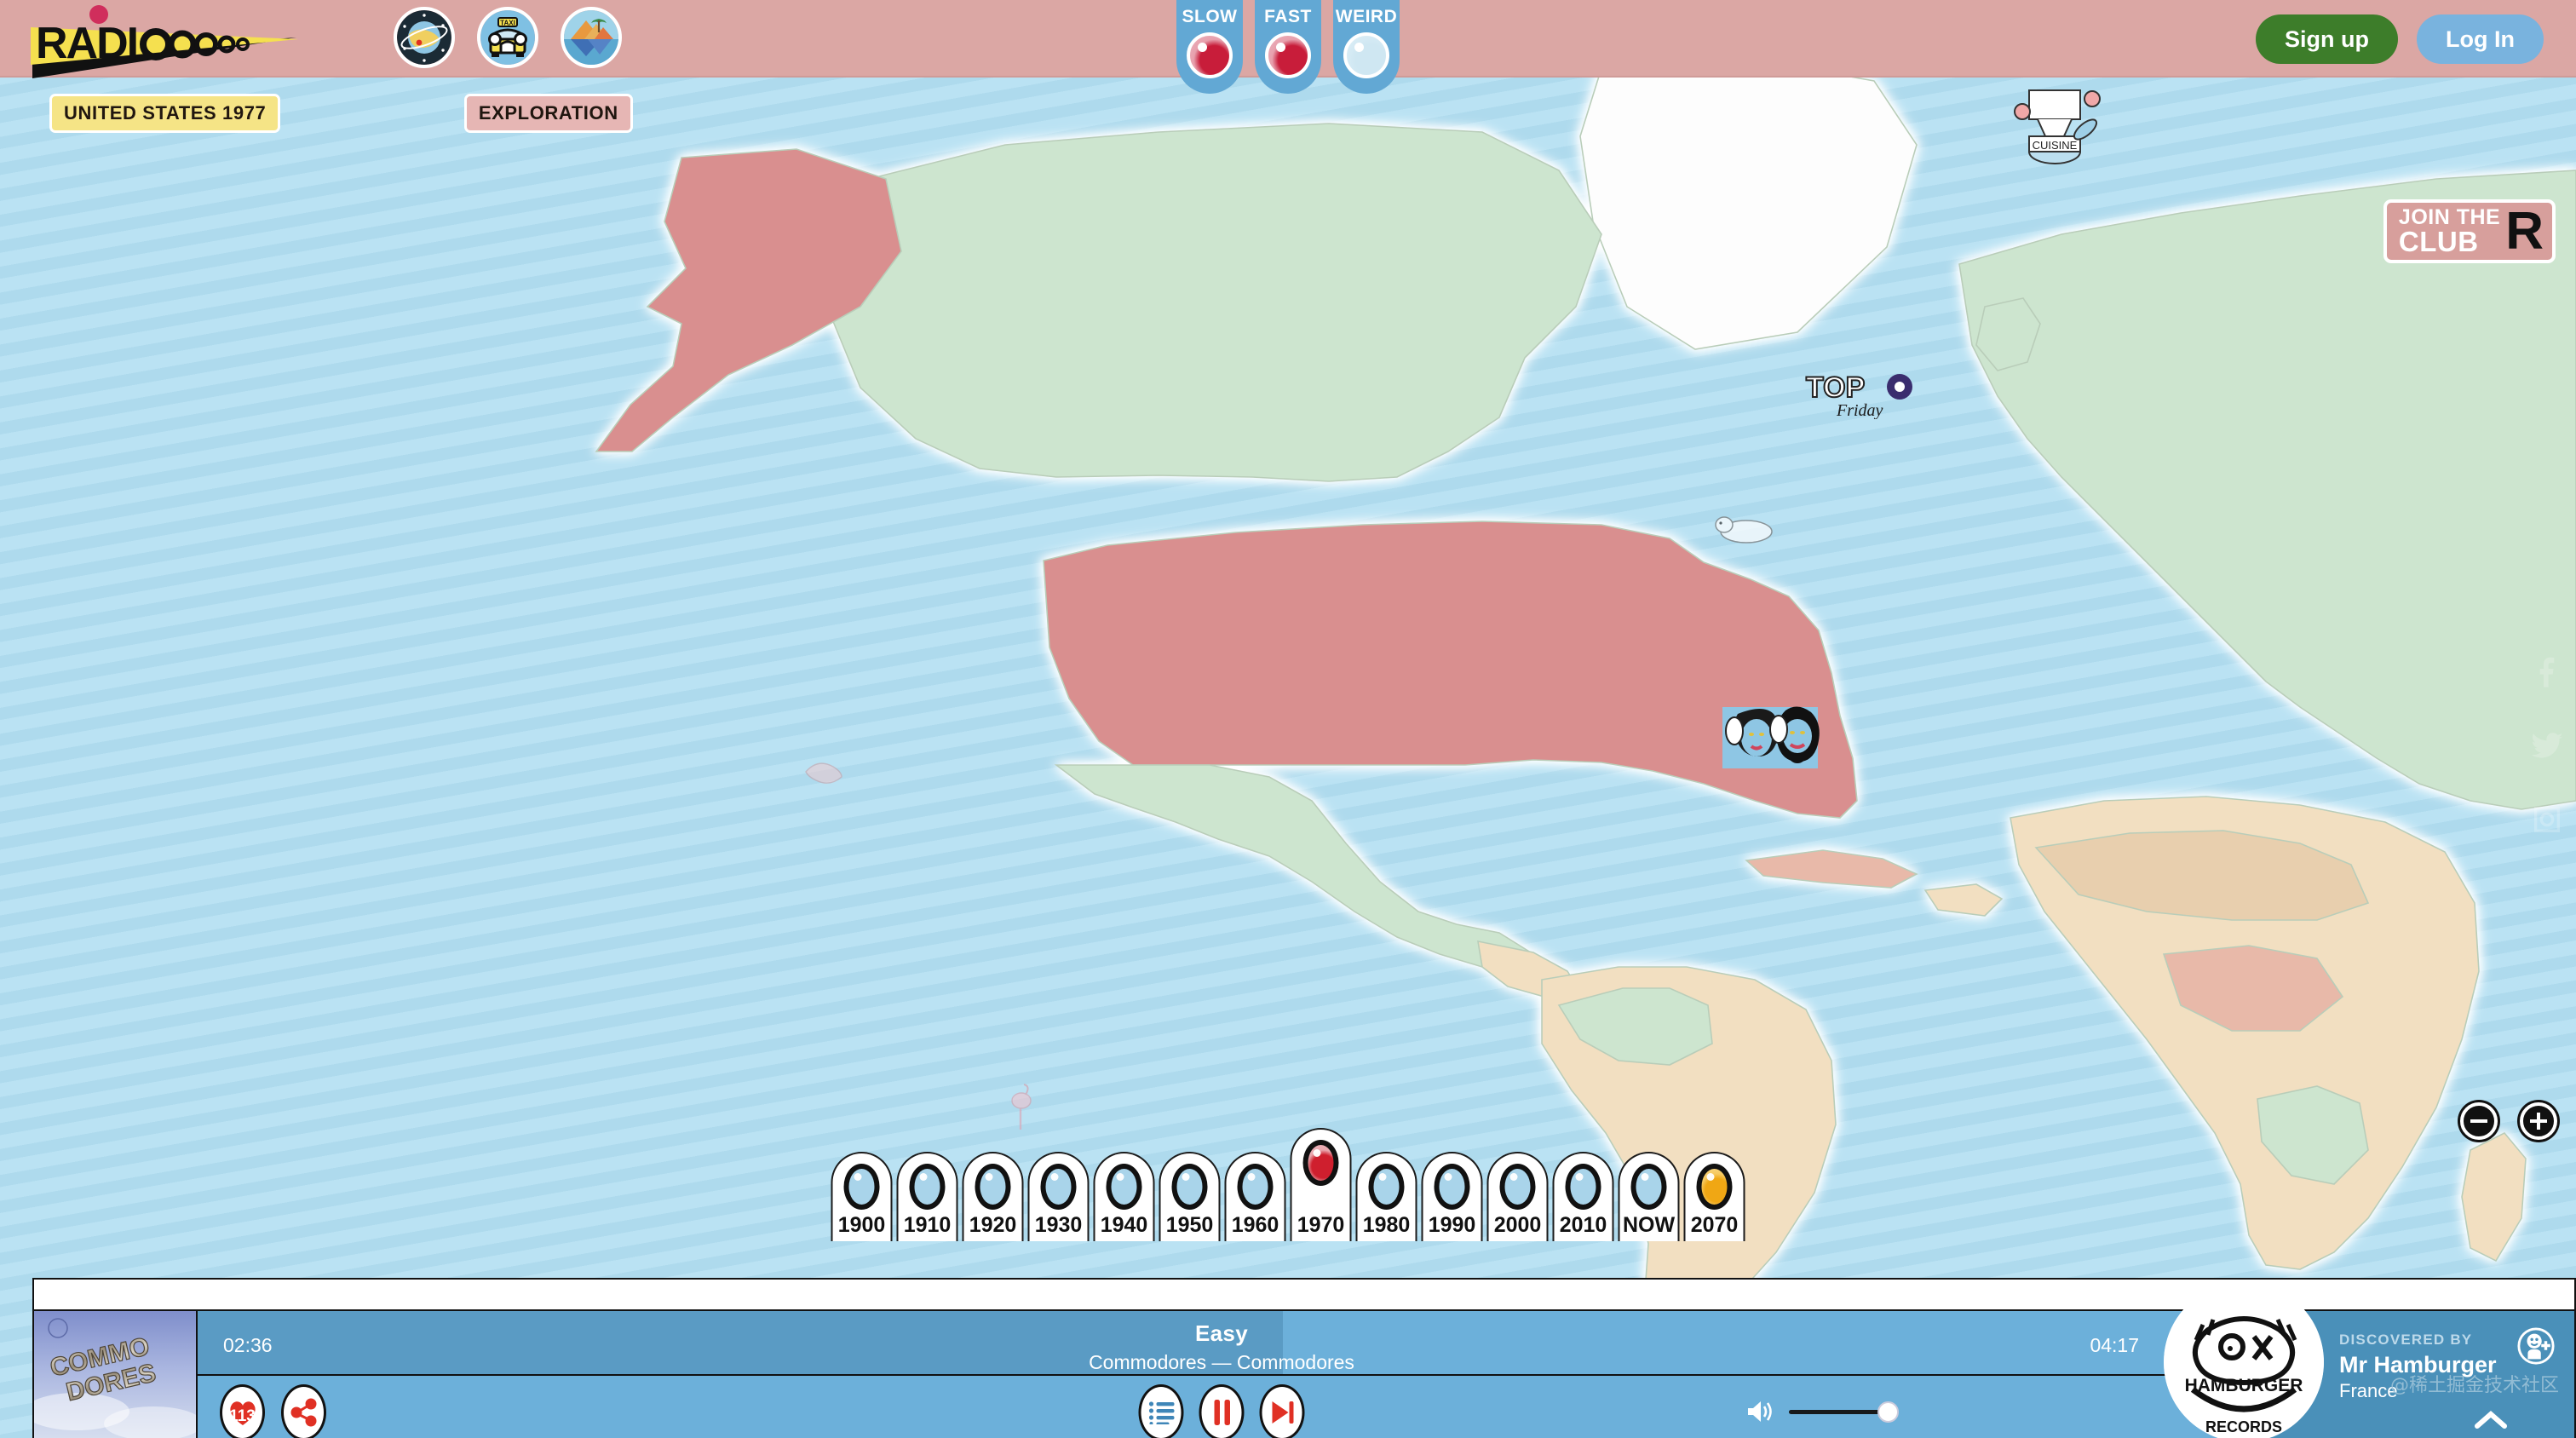  Describe the element at coordinates (1321, 1225) in the screenshot. I see `decade-label: 1970` at that location.